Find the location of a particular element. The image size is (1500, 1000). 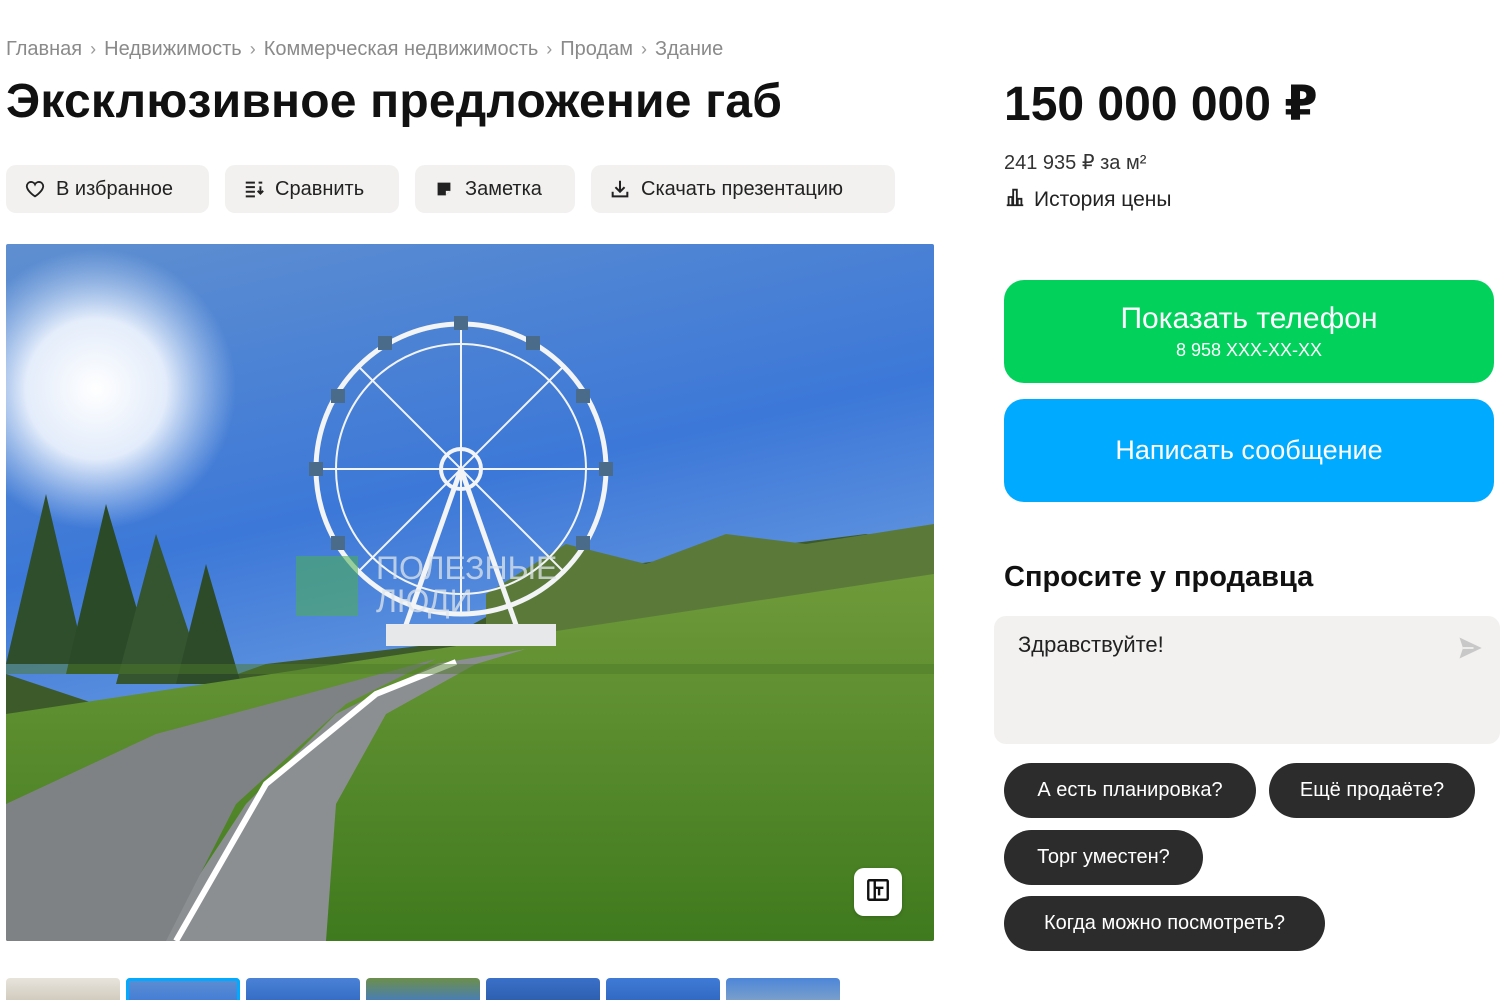

compare-button: Сравнить is located at coordinates (312, 189).